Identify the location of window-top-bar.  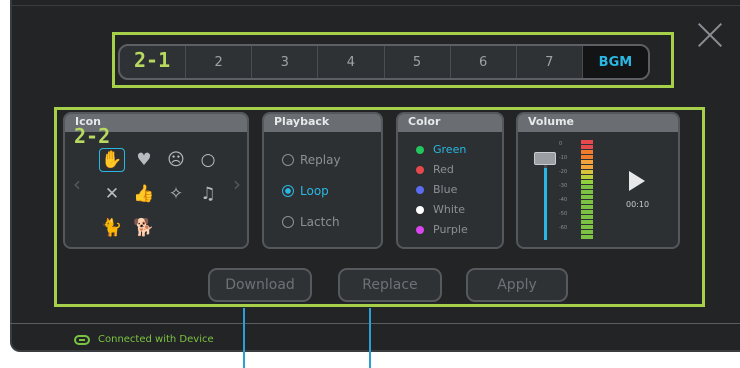
(375, 3).